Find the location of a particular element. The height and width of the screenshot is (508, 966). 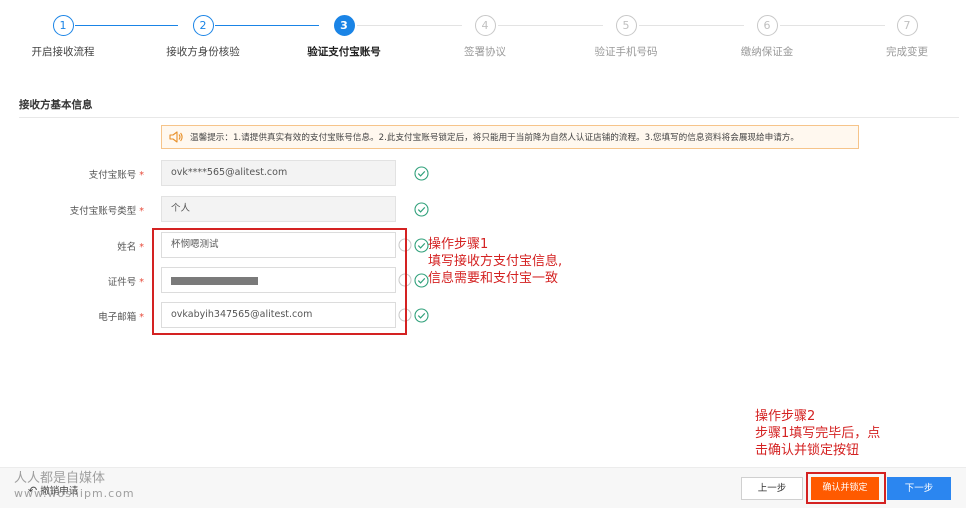

next-button: 下一步 is located at coordinates (919, 488).